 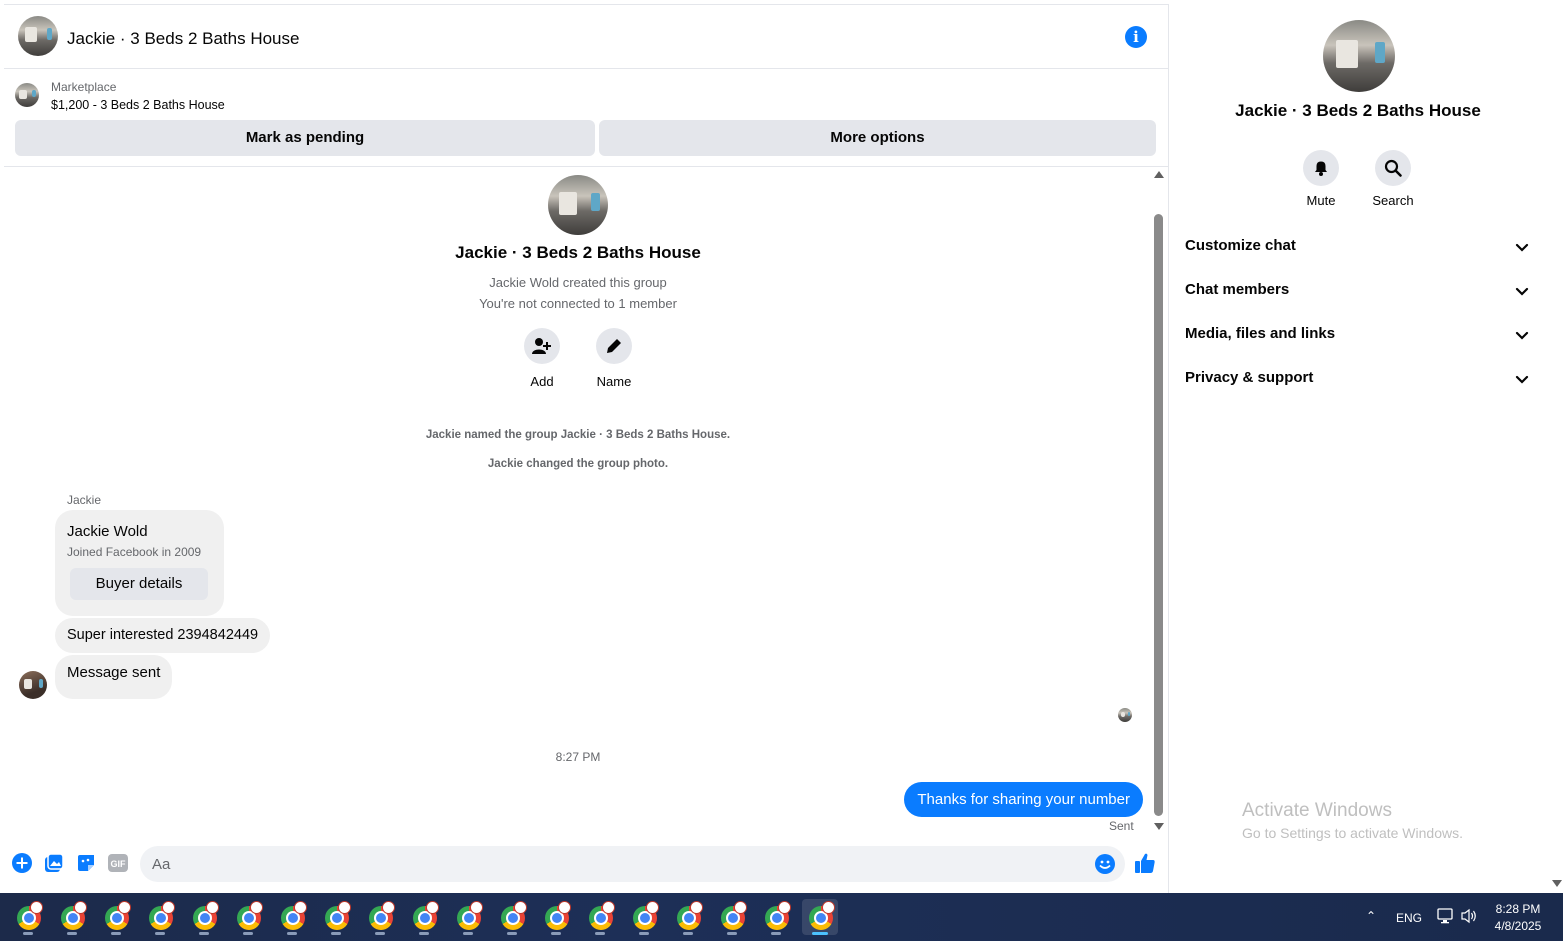 I want to click on mark-as-pending-button: Mark as pending, so click(x=305, y=138).